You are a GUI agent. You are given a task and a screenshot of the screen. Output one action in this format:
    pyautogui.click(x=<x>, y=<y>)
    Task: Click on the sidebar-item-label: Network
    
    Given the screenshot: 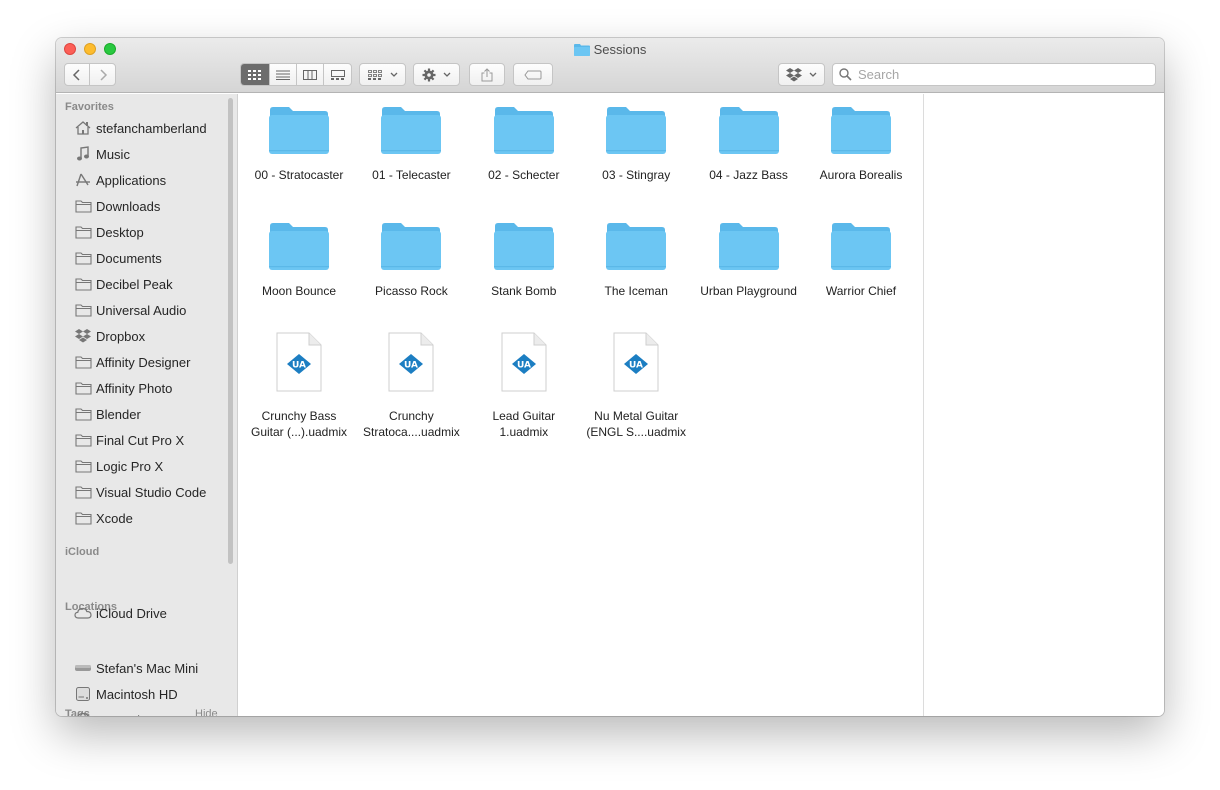 What is the action you would take?
    pyautogui.click(x=120, y=715)
    